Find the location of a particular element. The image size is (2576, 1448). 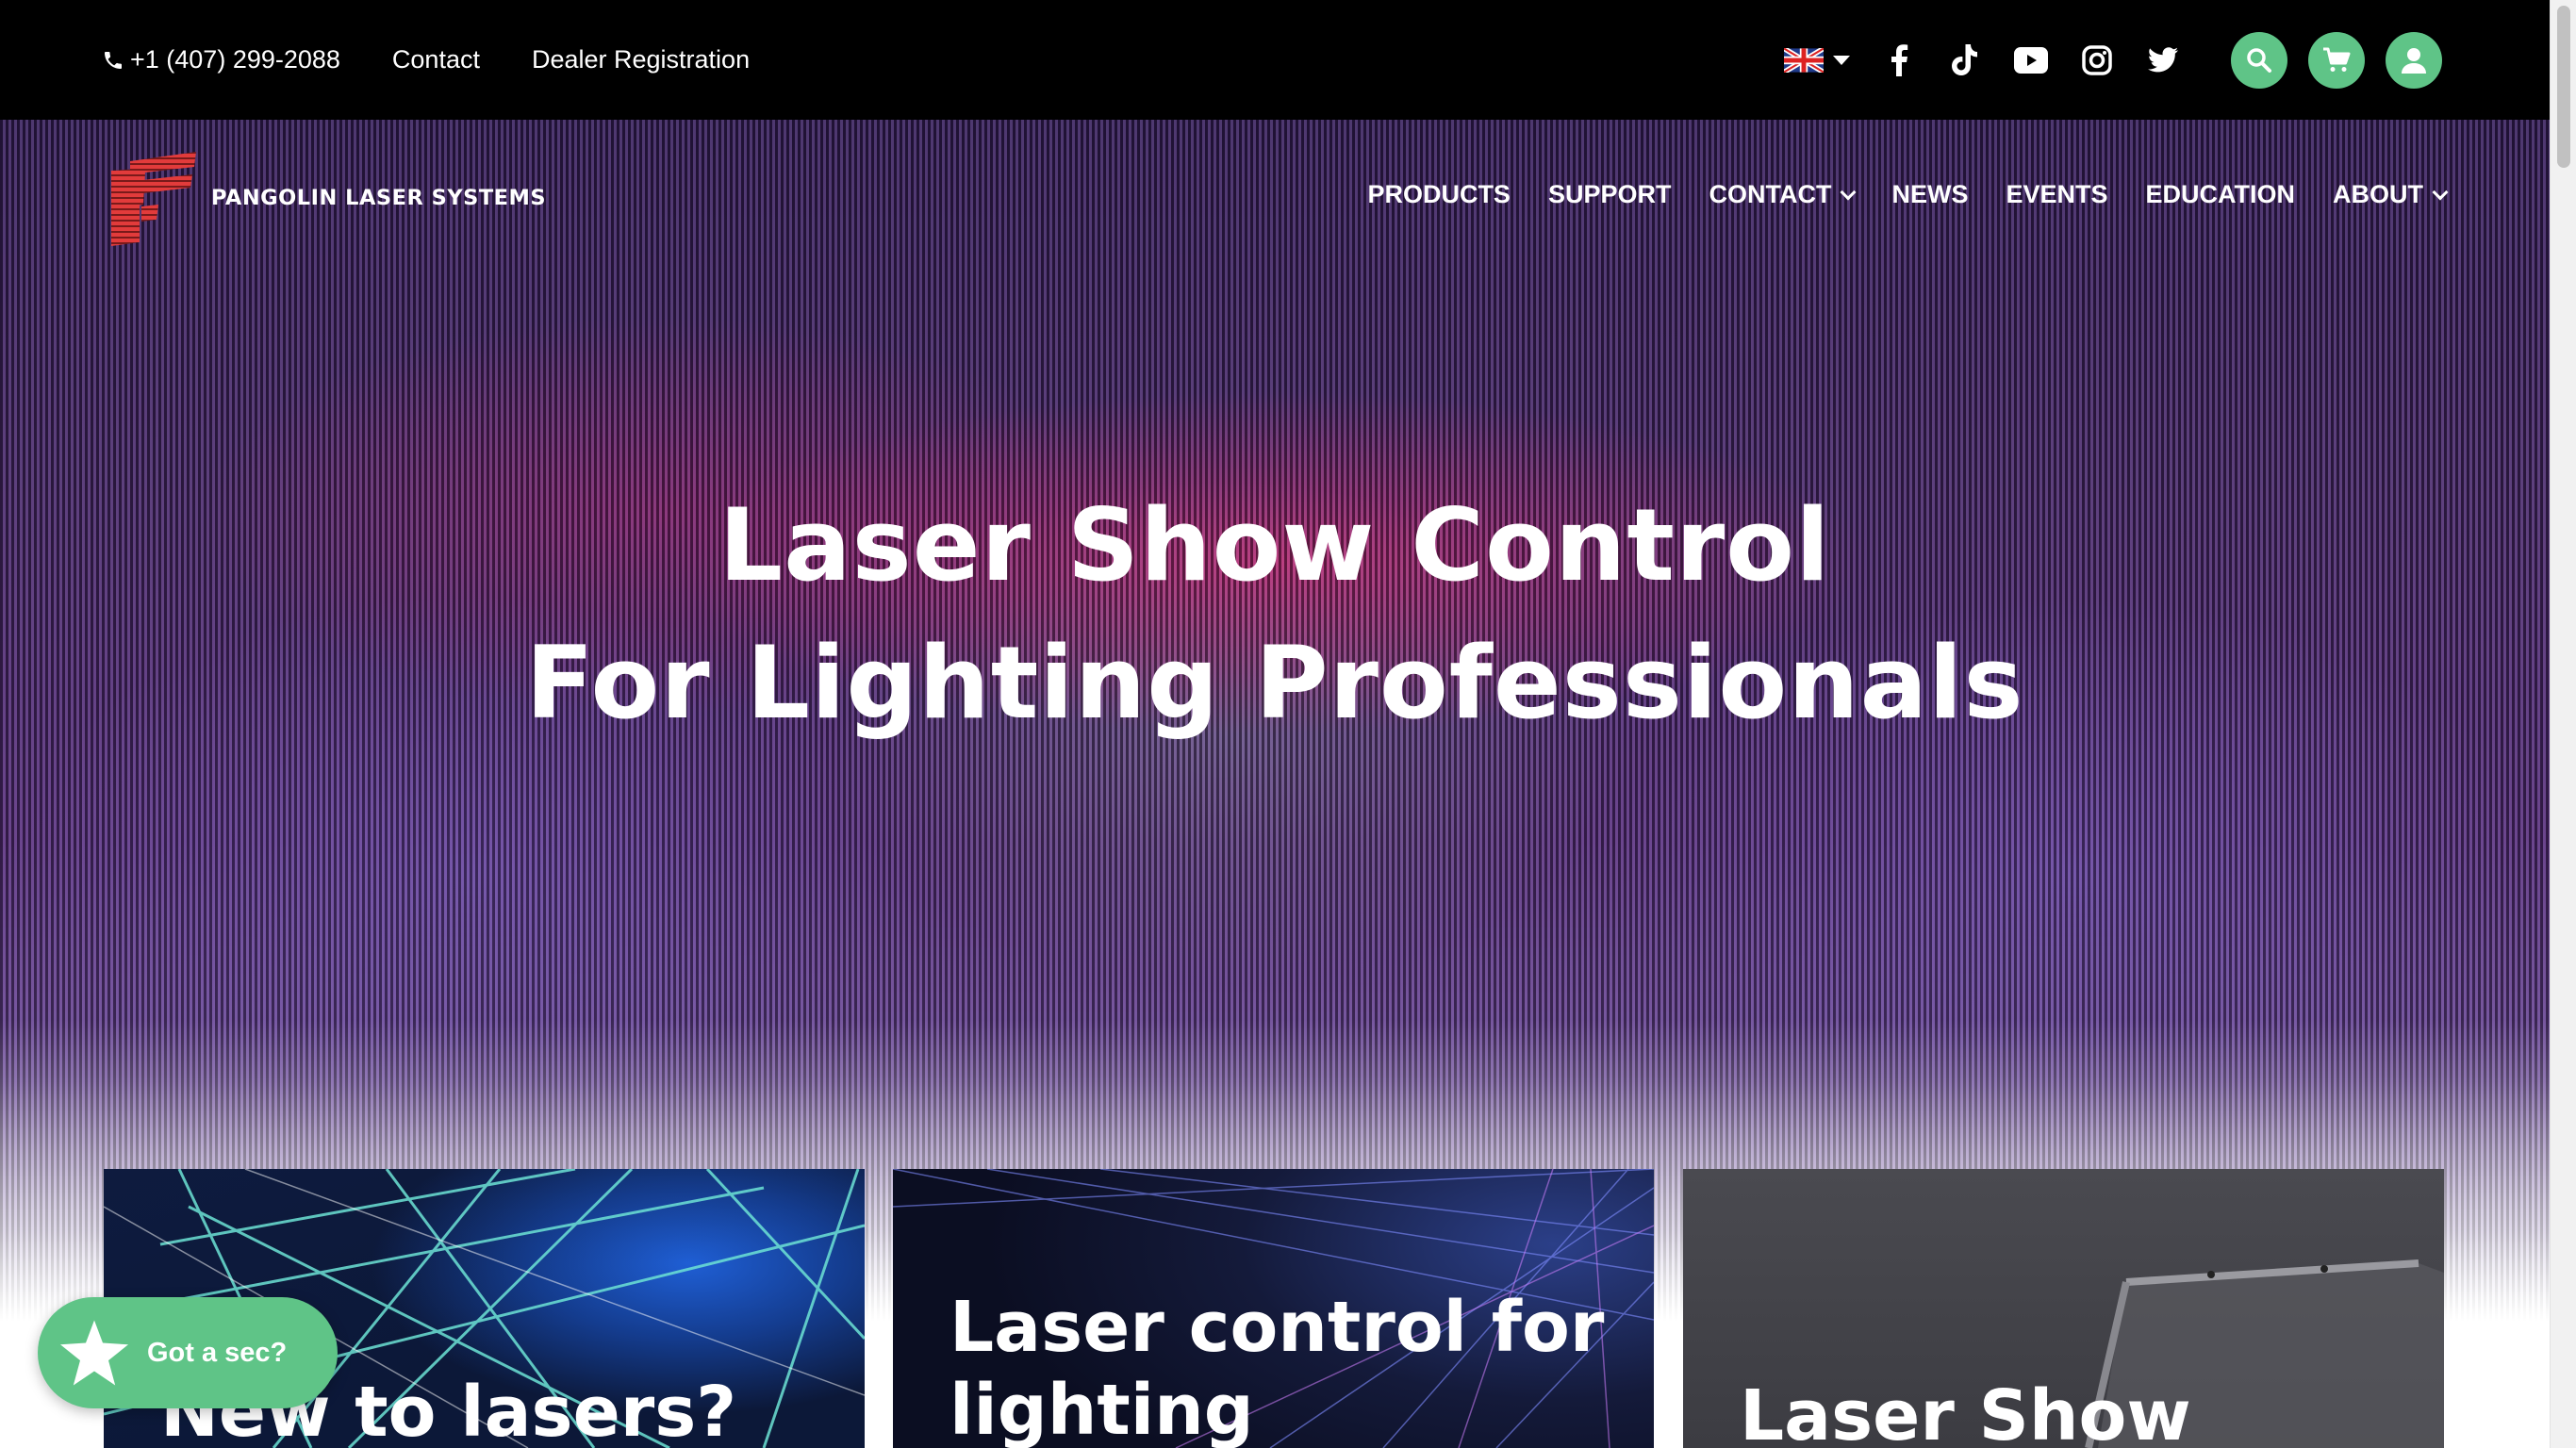

star-icon is located at coordinates (94, 1353).